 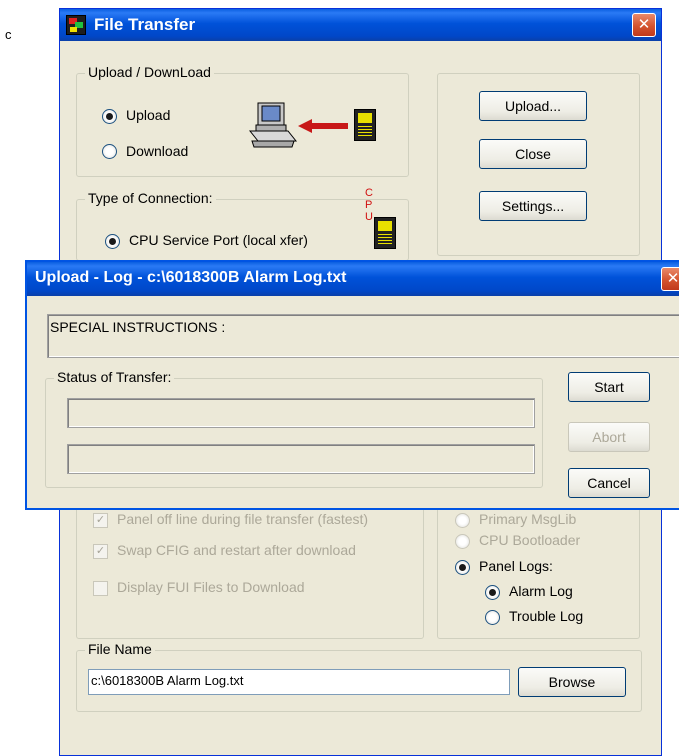 What do you see at coordinates (150, 198) in the screenshot?
I see `connection-legend: Type of Connection:` at bounding box center [150, 198].